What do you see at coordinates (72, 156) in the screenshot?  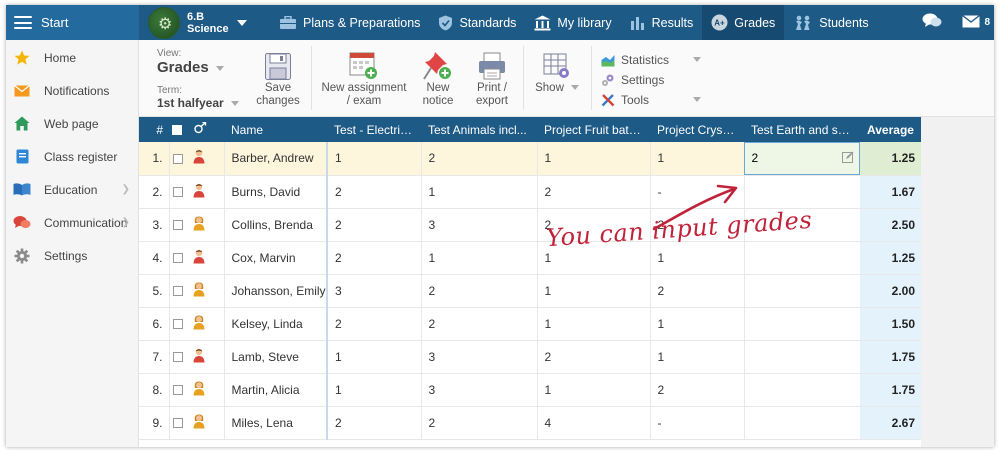 I see `sidebar-item-class-register: Class register` at bounding box center [72, 156].